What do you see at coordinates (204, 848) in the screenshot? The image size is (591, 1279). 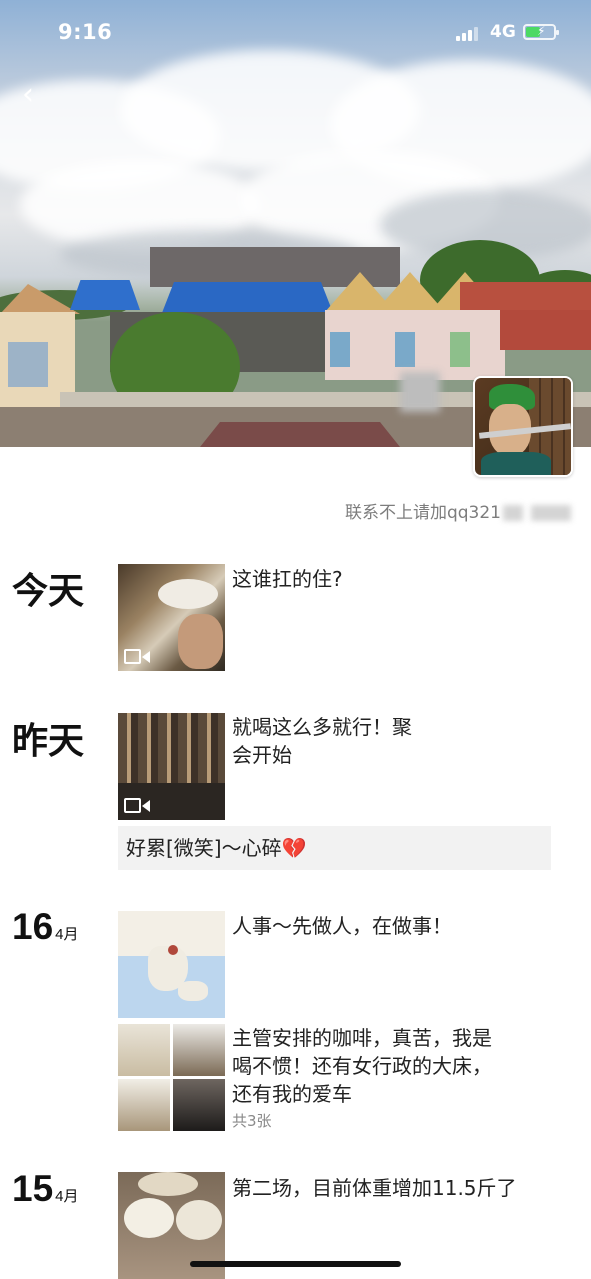 I see `share-text: 好累[微笑]～心碎` at bounding box center [204, 848].